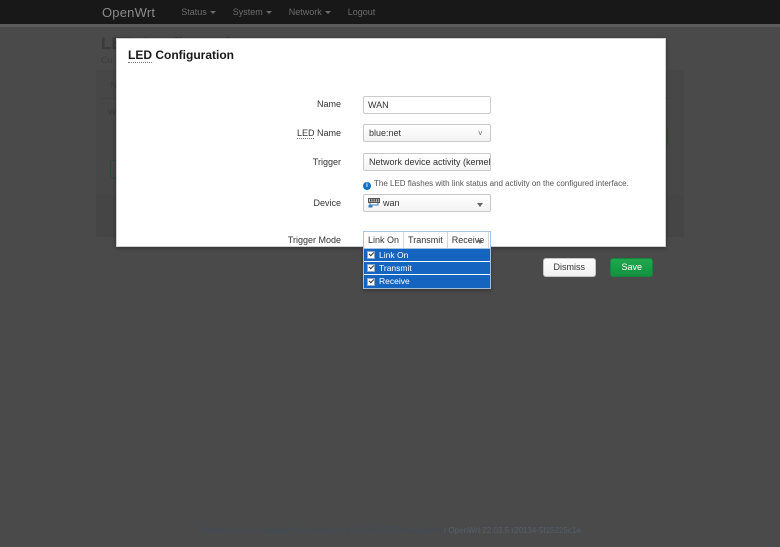 The width and height of the screenshot is (780, 547). What do you see at coordinates (107, 60) in the screenshot?
I see `background-page-subtitle: Cu` at bounding box center [107, 60].